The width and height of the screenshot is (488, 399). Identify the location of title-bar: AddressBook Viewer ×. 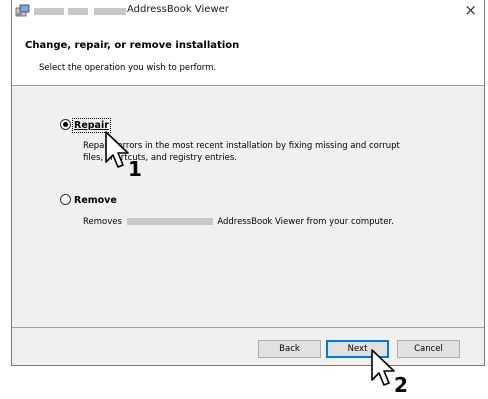
(248, 11).